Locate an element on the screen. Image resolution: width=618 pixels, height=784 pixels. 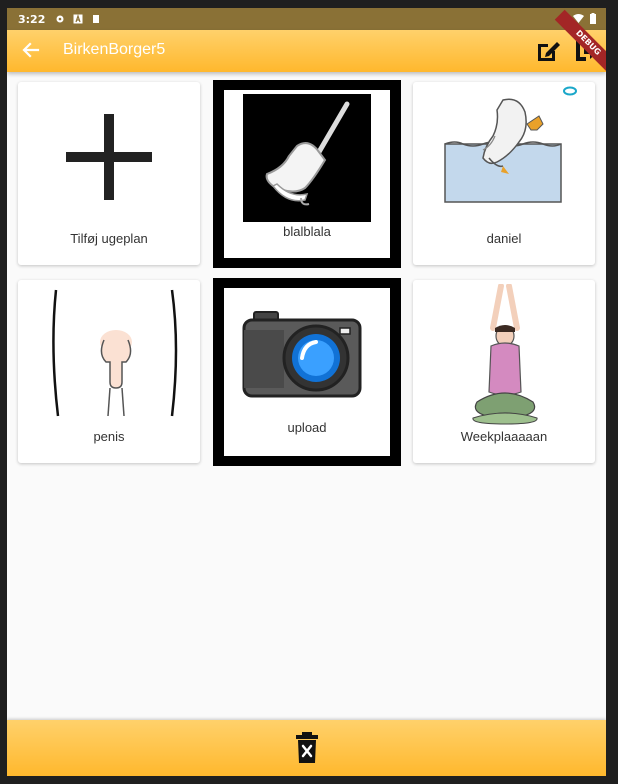
weekplan-card-weekplaaaaan: Weekplaaaaan is located at coordinates (504, 371).